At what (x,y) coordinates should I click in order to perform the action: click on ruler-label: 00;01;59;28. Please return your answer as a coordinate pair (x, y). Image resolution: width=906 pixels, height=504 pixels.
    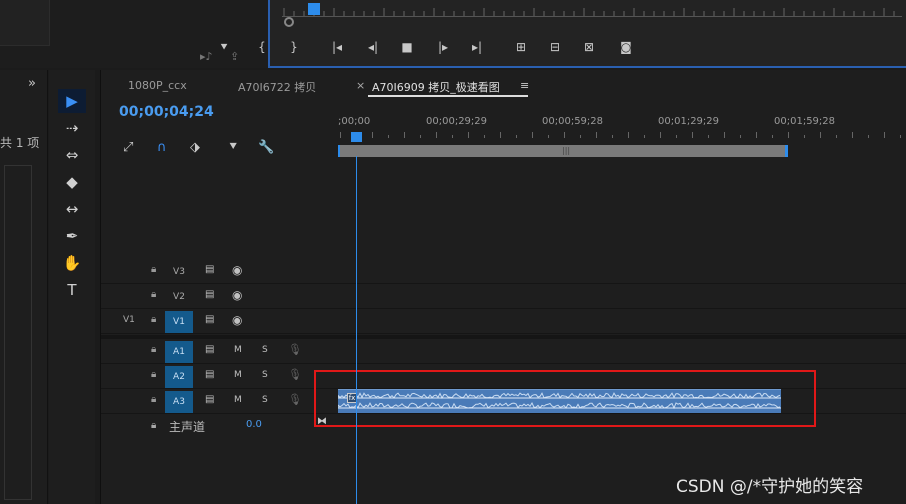
    Looking at the image, I should click on (805, 121).